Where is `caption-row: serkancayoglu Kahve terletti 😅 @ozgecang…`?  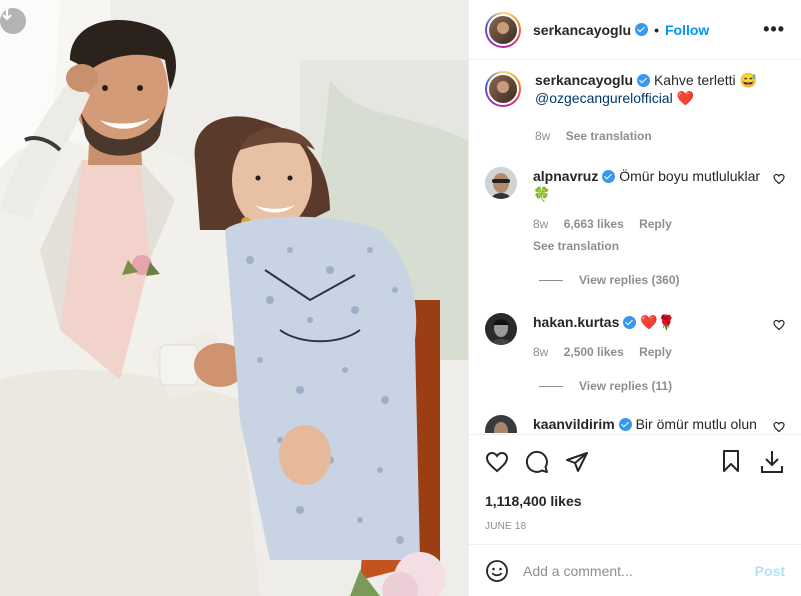
caption-row: serkancayoglu Kahve terletti 😅 @ozgecang… is located at coordinates (635, 108).